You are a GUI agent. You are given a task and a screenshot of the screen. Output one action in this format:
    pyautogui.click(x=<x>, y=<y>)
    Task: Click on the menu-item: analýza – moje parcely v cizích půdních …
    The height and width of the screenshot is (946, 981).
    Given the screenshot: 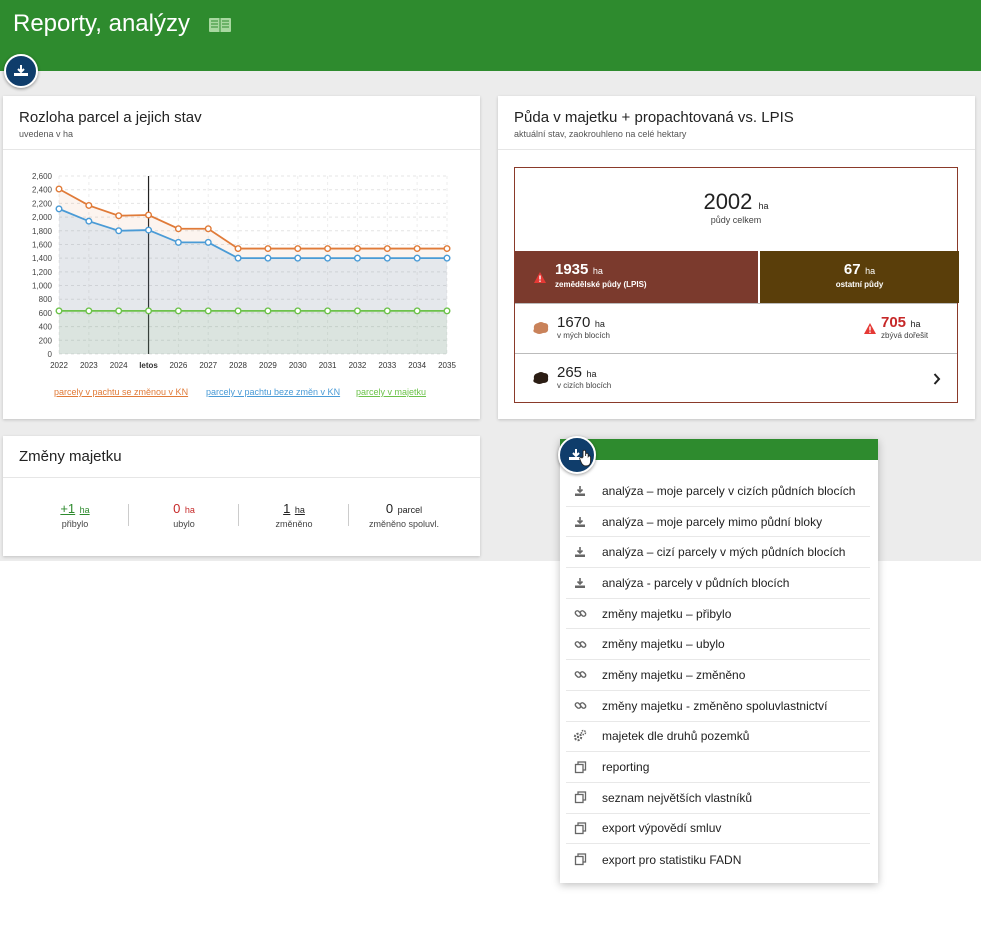 What is the action you would take?
    pyautogui.click(x=718, y=491)
    